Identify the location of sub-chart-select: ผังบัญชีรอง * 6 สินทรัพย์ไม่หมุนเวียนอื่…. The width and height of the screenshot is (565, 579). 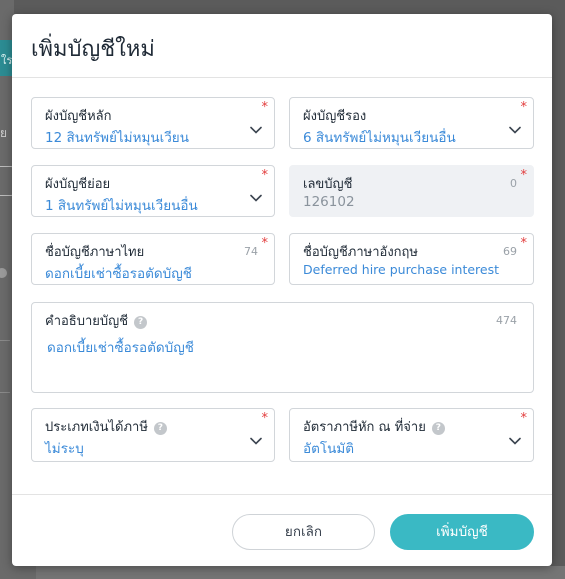
(411, 123).